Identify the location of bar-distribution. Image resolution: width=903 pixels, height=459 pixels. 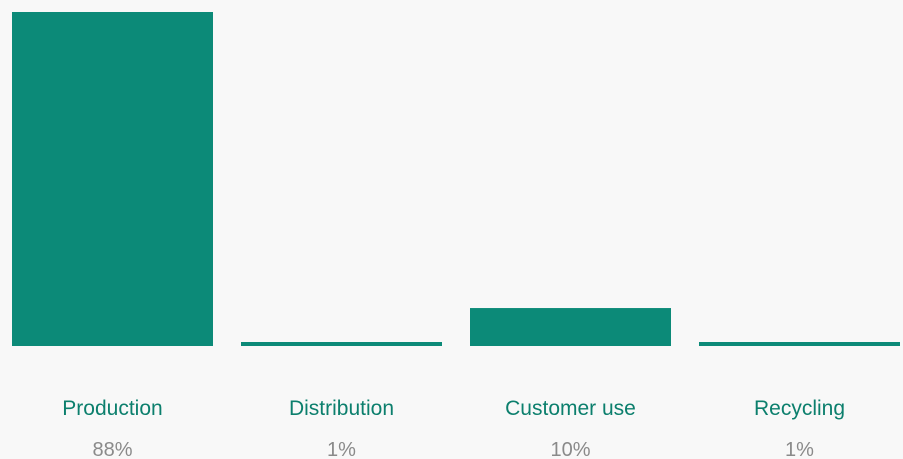
(341, 344).